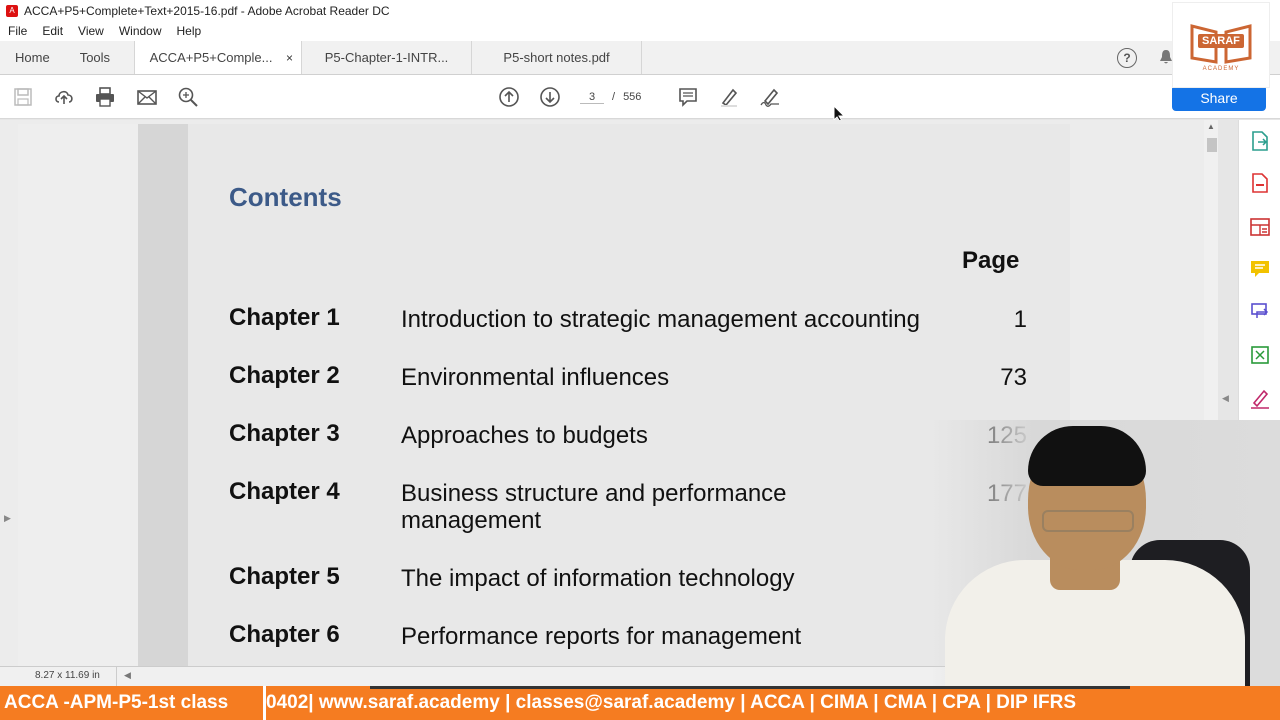 The image size is (1280, 720). What do you see at coordinates (471, 520) in the screenshot?
I see `toc-title-continued: management` at bounding box center [471, 520].